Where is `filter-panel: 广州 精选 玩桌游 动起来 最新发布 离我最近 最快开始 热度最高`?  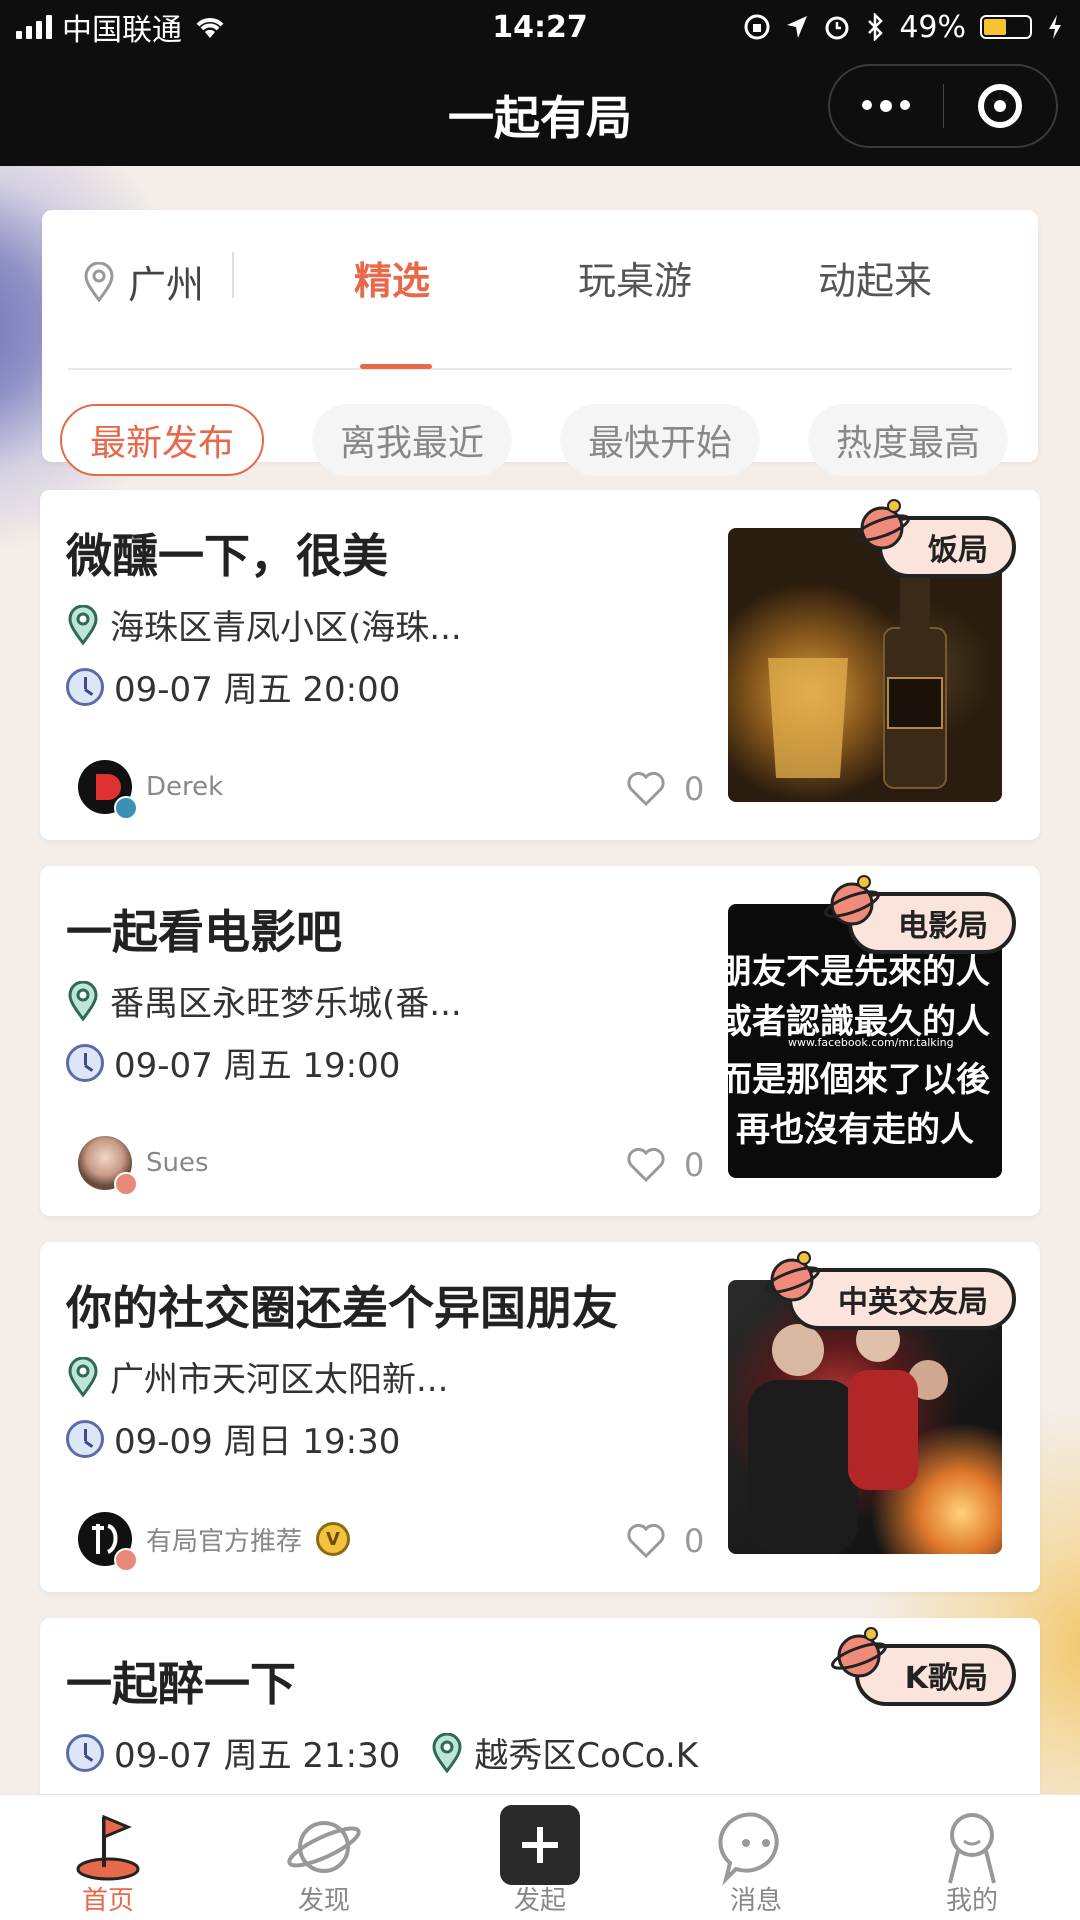 filter-panel: 广州 精选 玩桌游 动起来 最新发布 离我最近 最快开始 热度最高 is located at coordinates (540, 343).